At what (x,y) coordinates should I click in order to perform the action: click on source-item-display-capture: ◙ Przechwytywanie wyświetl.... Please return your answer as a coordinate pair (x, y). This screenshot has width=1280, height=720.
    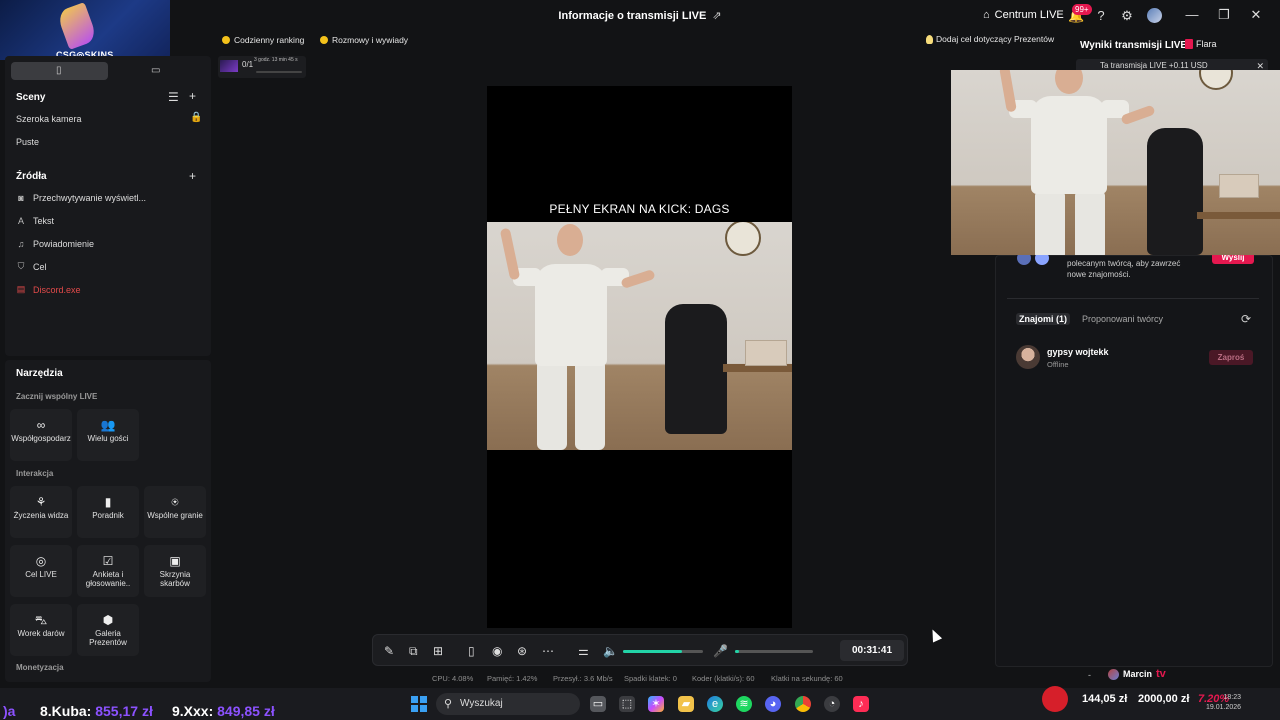
    Looking at the image, I should click on (81, 198).